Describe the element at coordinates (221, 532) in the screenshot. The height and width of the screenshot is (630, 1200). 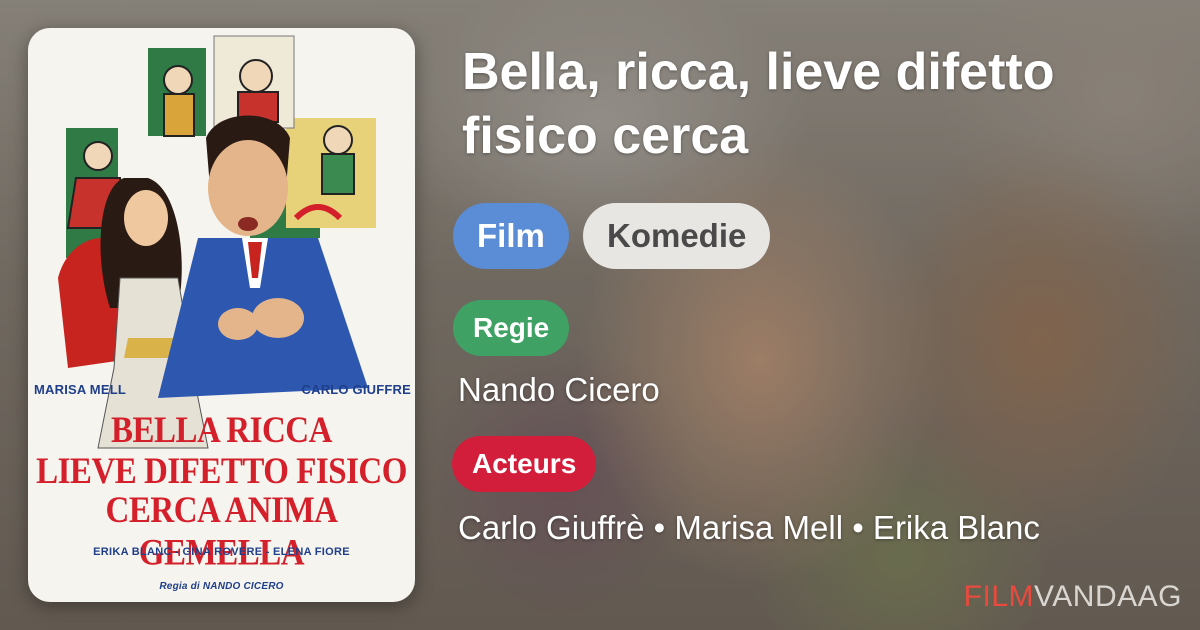
I see `poster-title-line3: CERCA ANIMA GEMELLA` at that location.